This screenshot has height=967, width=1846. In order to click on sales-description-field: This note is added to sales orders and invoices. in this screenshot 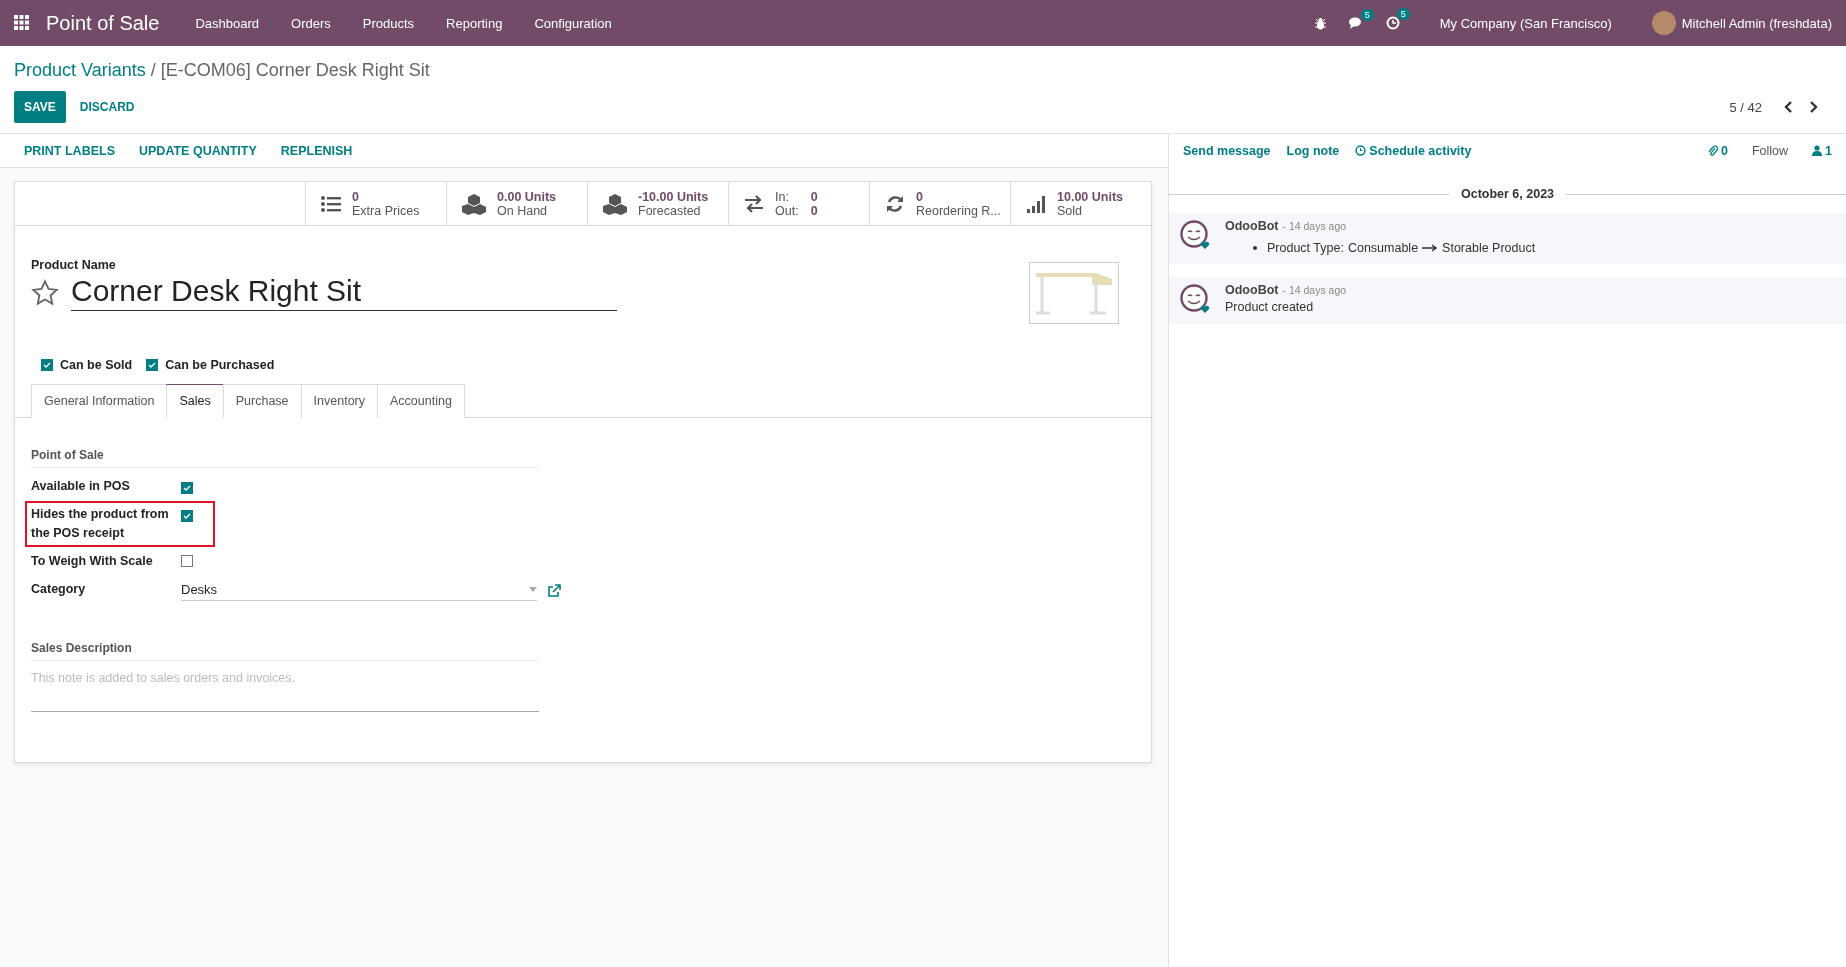, I will do `click(285, 691)`.